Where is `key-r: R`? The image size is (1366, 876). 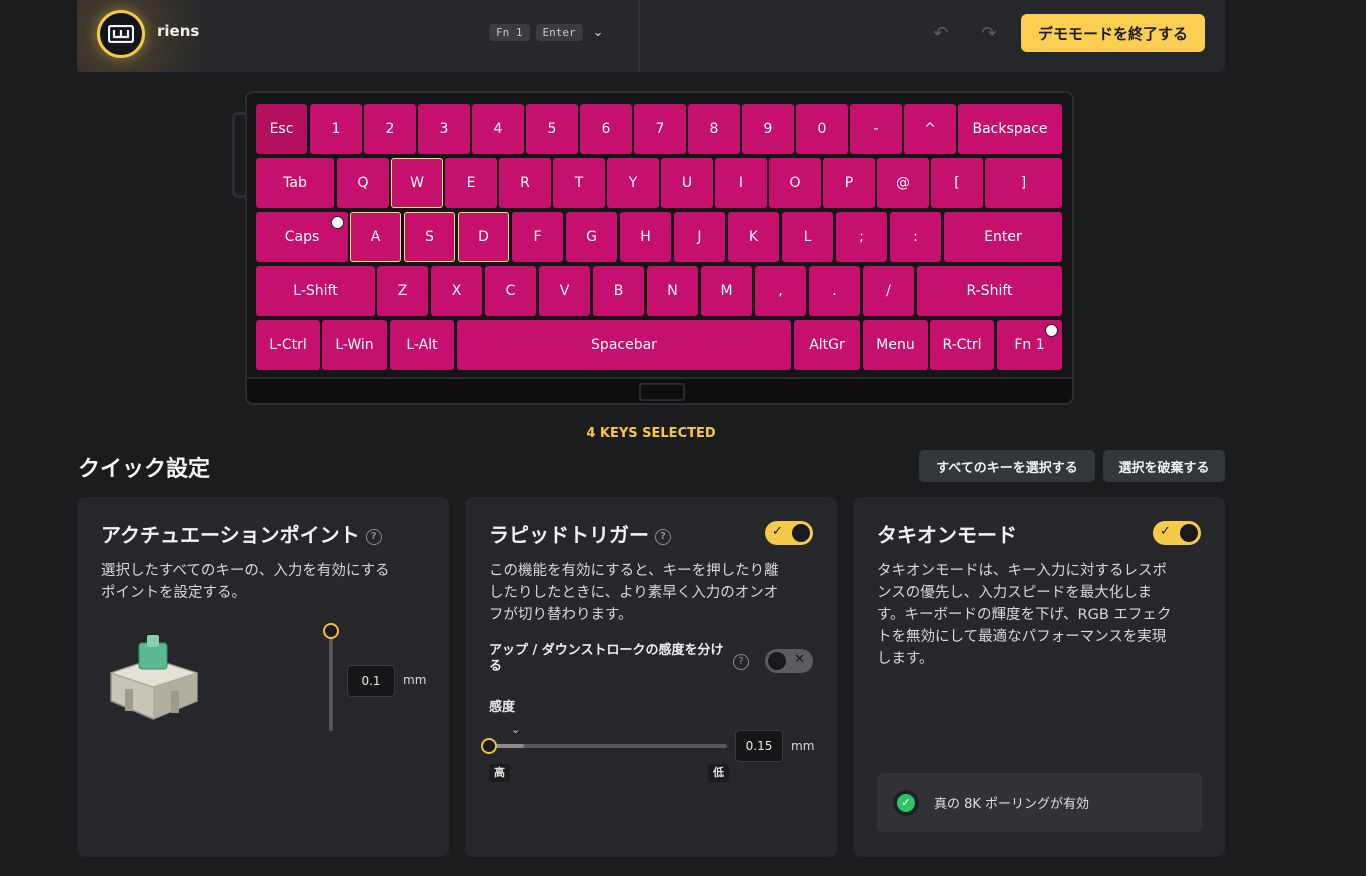 key-r: R is located at coordinates (525, 183).